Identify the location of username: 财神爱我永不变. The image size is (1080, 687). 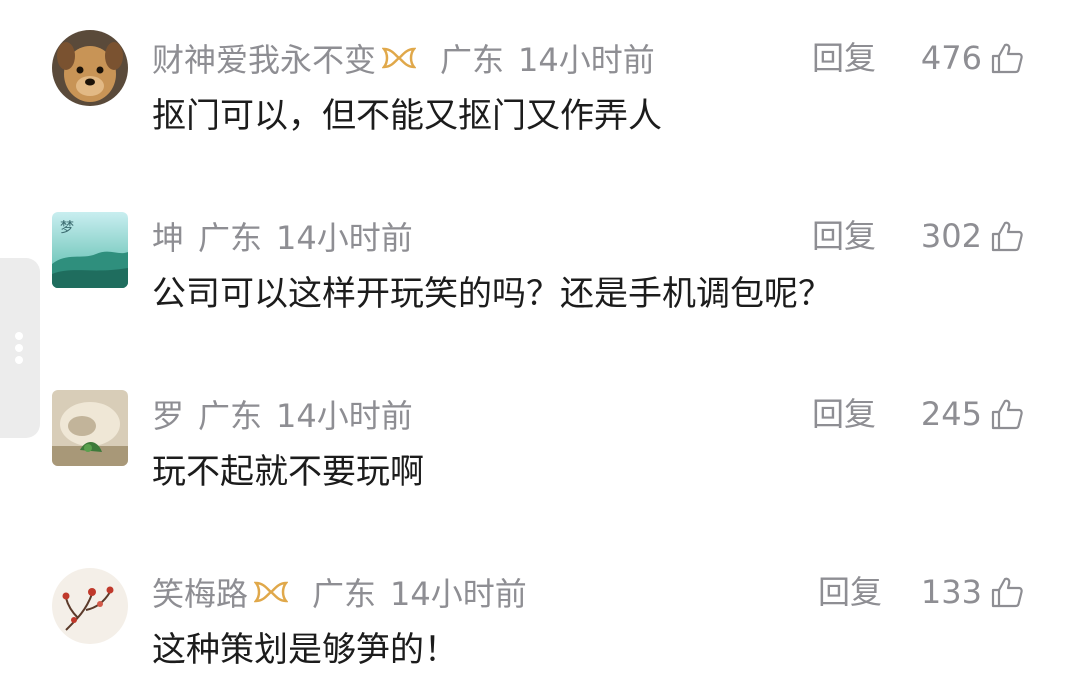
(264, 58).